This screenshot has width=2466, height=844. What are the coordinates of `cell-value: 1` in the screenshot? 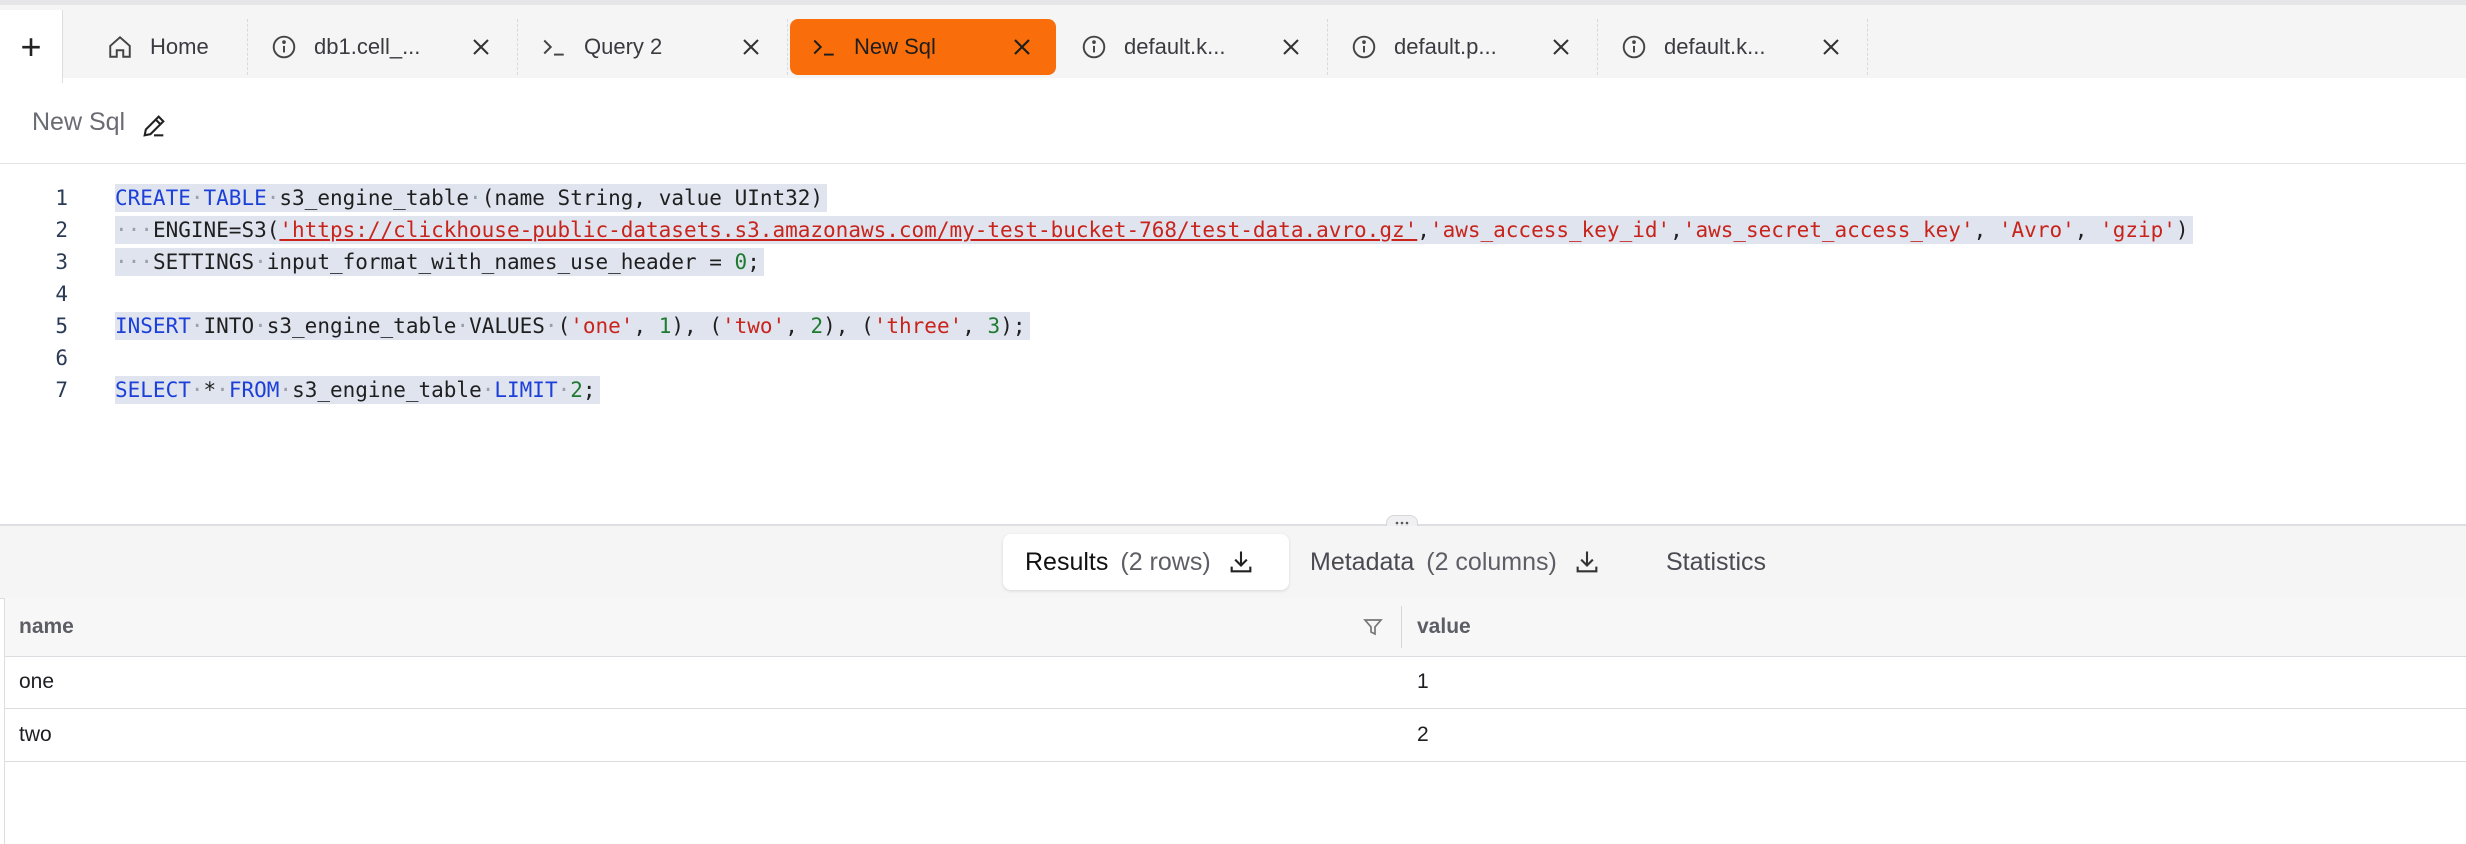 It's located at (1423, 682).